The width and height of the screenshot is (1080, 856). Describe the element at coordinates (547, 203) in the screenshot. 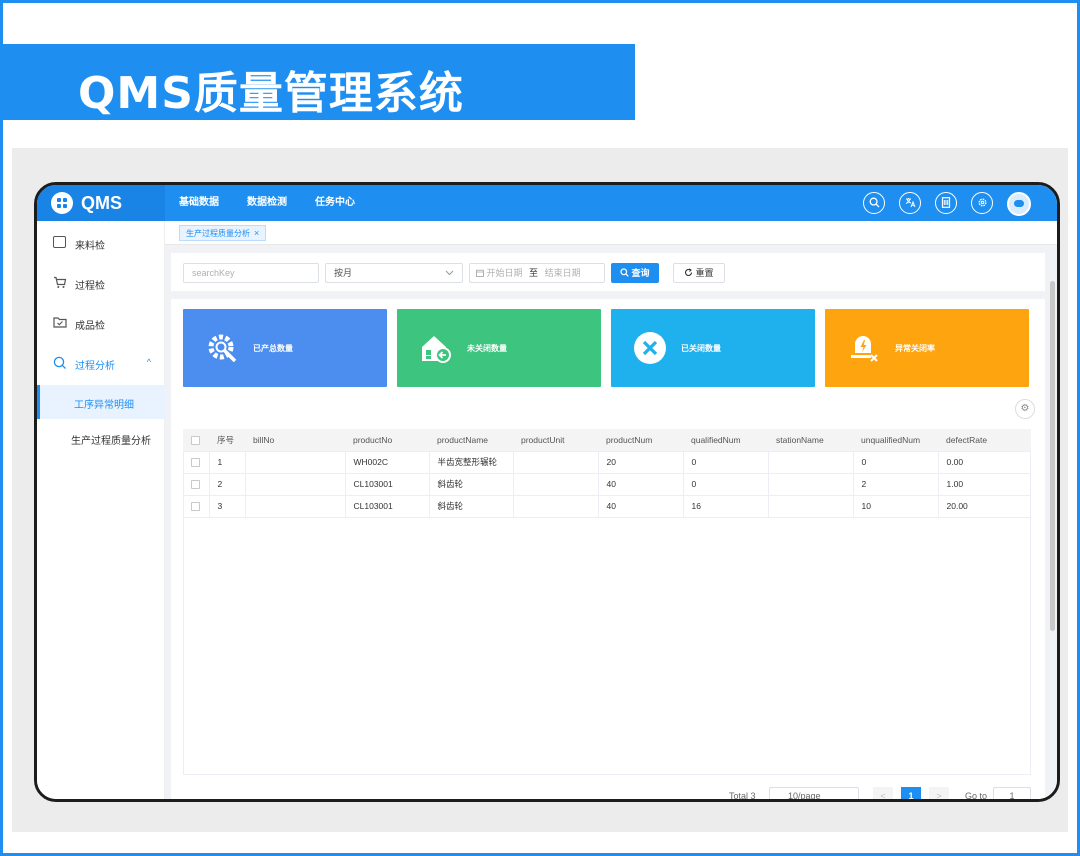

I see `top-bar: QMS 基础数据 数据检测 任务中心` at that location.